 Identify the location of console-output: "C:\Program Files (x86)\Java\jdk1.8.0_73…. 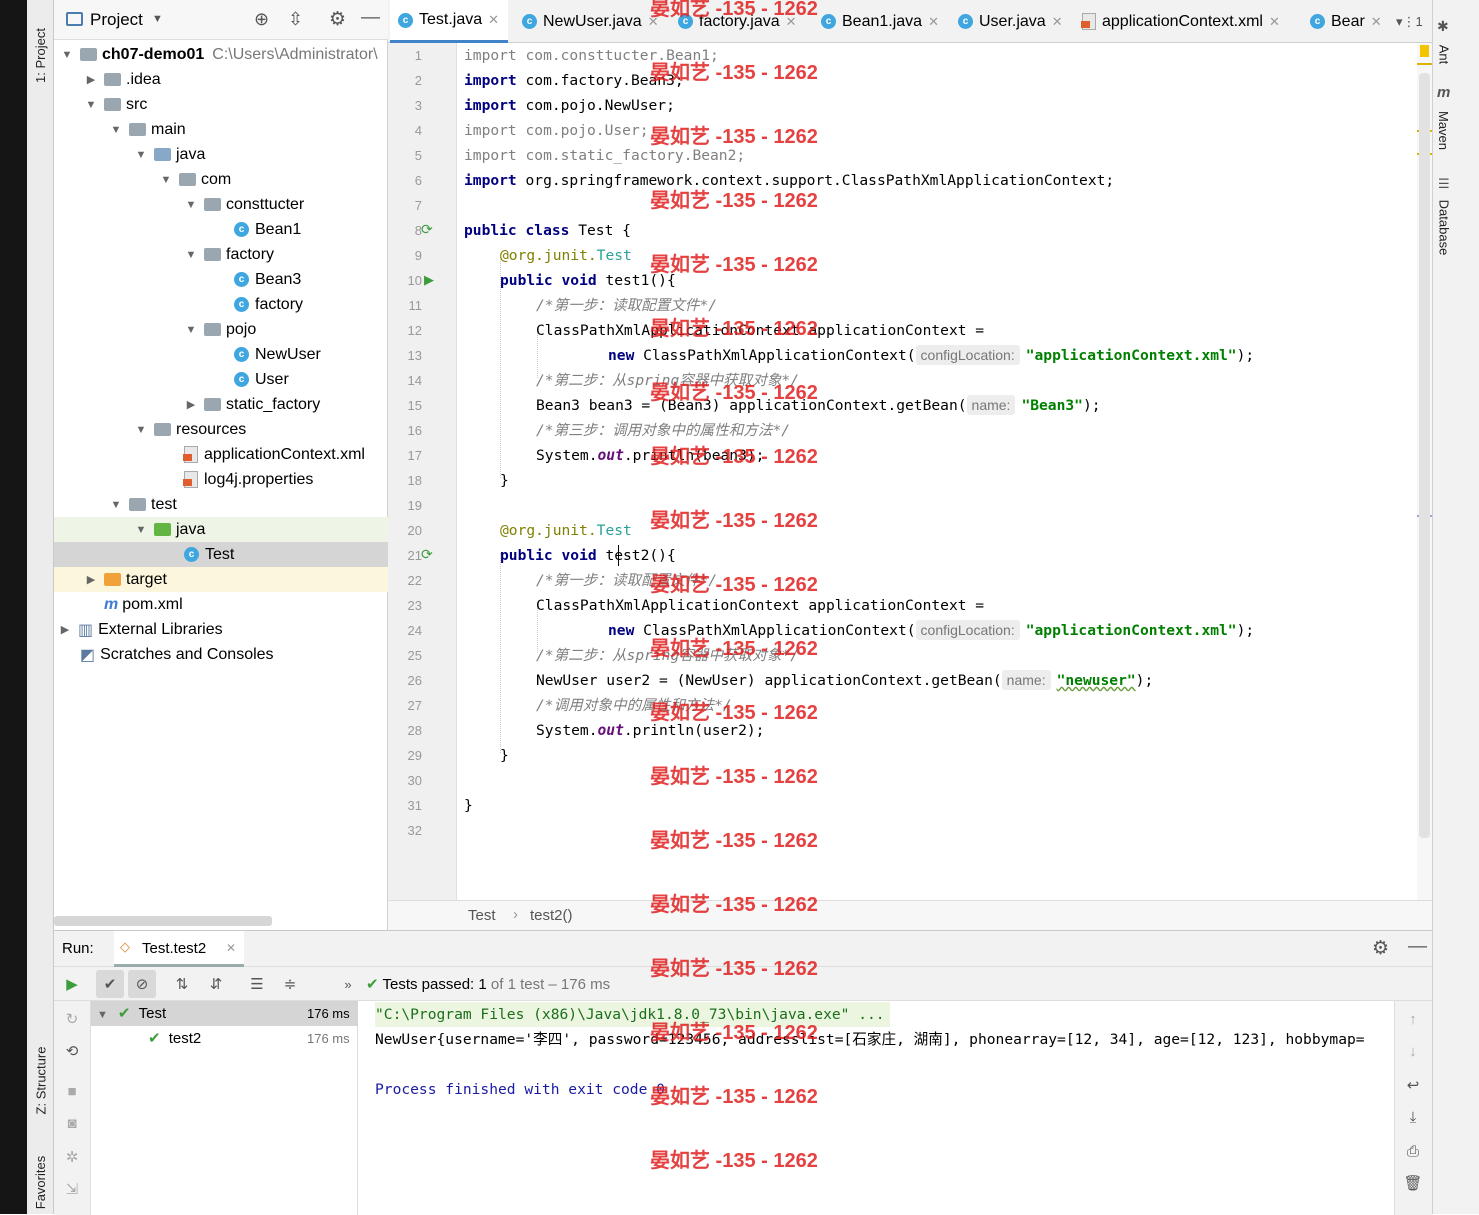
(876, 1108).